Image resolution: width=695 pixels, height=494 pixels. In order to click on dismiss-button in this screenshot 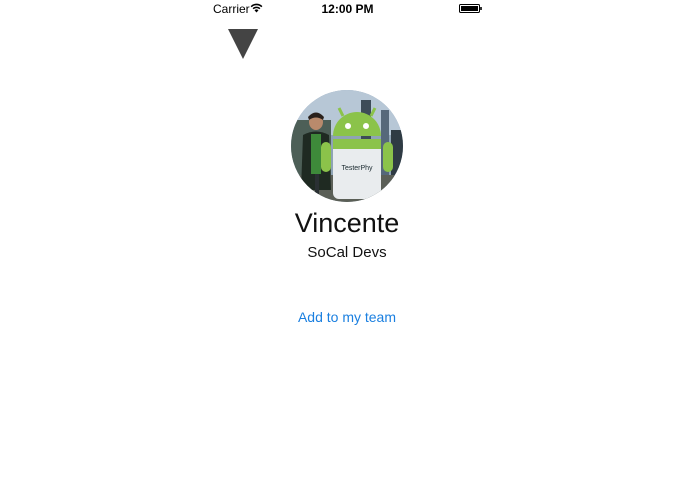, I will do `click(243, 44)`.